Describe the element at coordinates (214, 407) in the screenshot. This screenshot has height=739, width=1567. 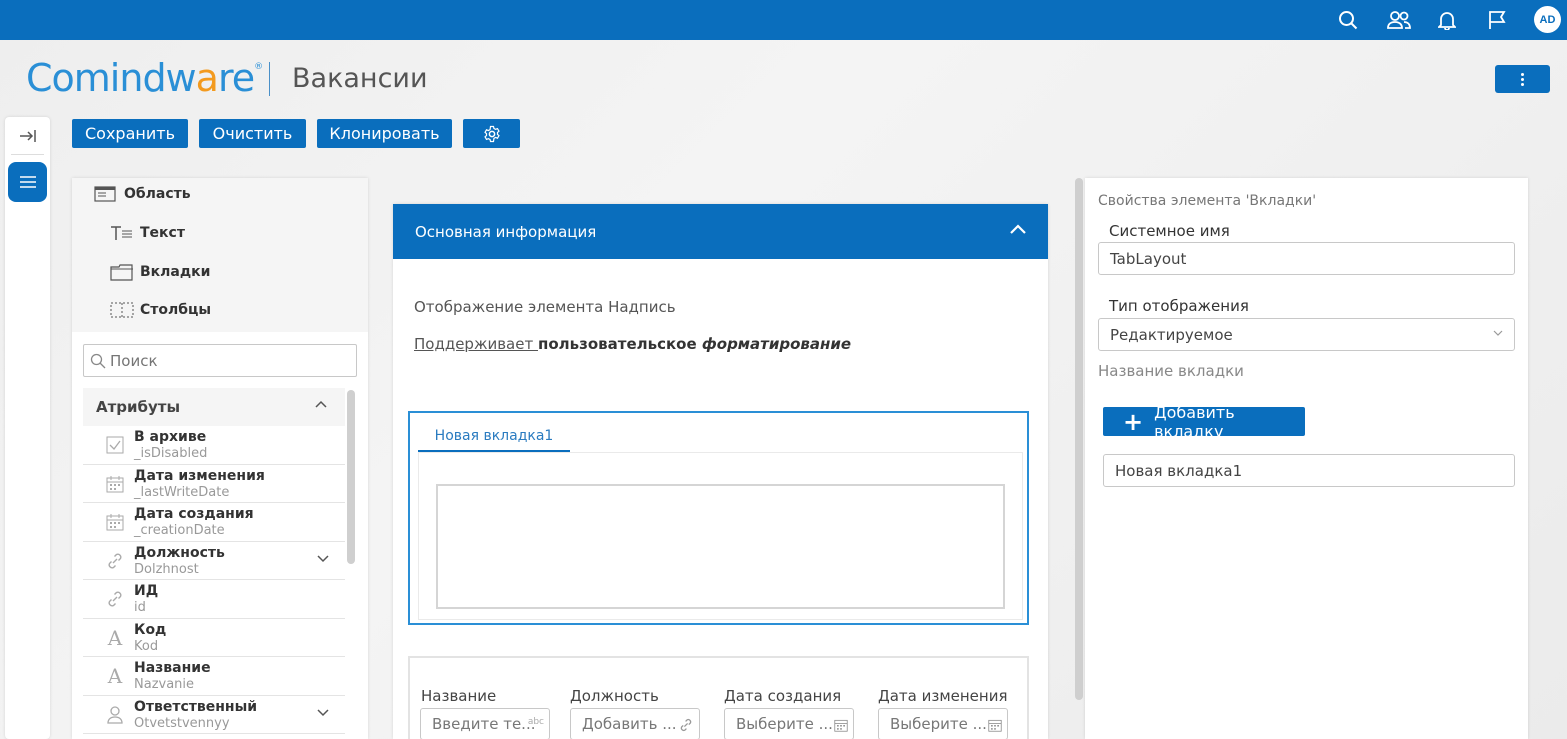
I see `attributes-group-header: Атрибуты` at that location.